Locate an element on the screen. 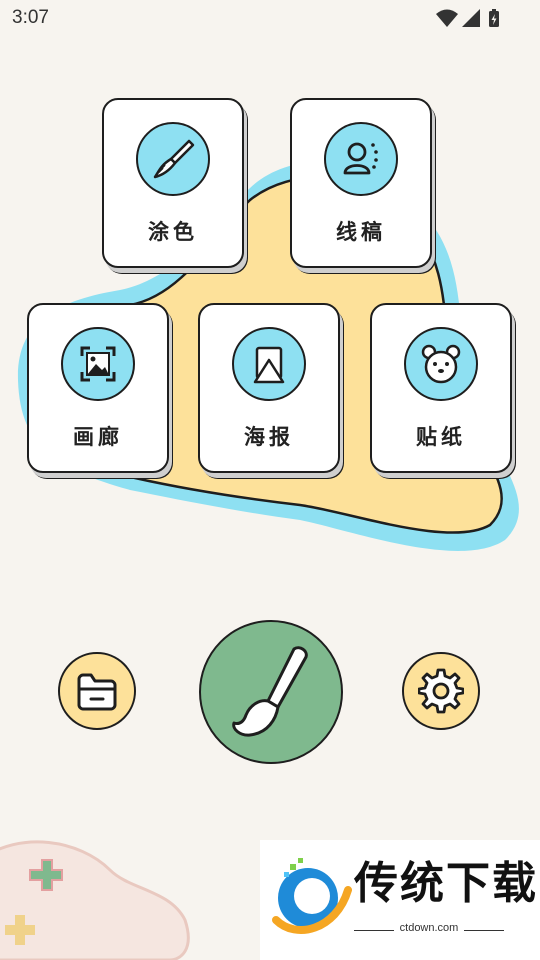 Image resolution: width=540 pixels, height=960 pixels. bottom-area: 传统下载 ctdown.com is located at coordinates (270, 895).